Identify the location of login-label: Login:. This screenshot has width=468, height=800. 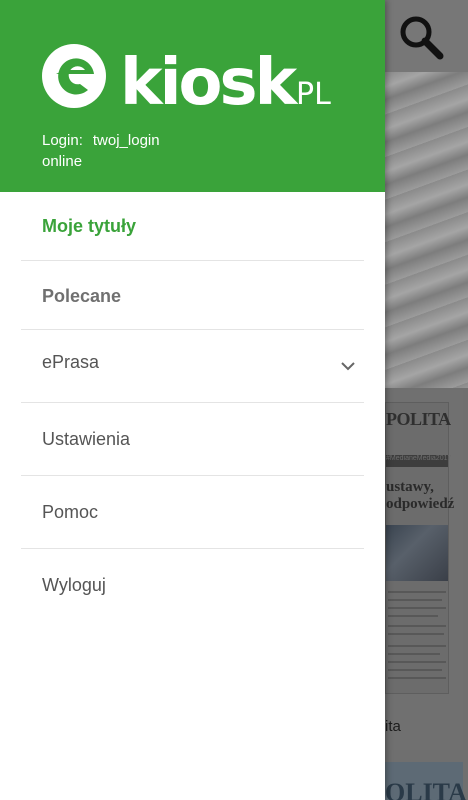
(62, 140).